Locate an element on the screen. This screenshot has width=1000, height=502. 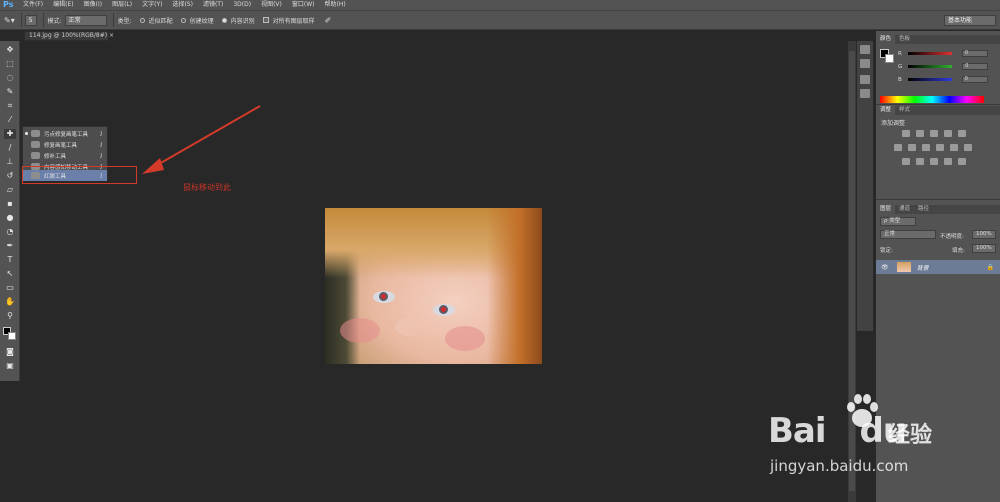
levels-icon is located at coordinates (920, 133).